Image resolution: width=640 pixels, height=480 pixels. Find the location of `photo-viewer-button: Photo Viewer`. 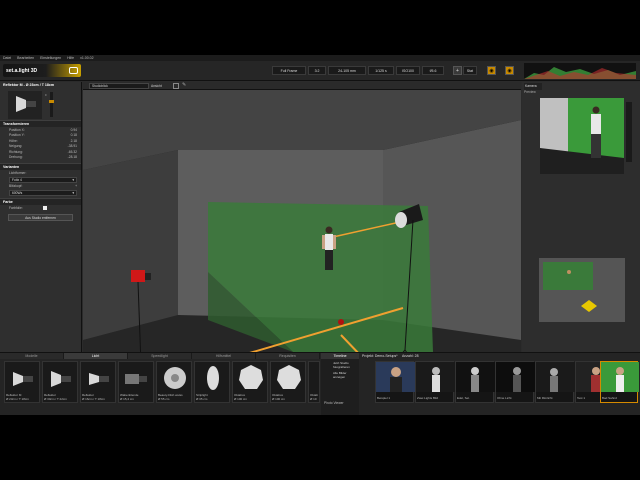

photo-viewer-button: Photo Viewer is located at coordinates (334, 403).